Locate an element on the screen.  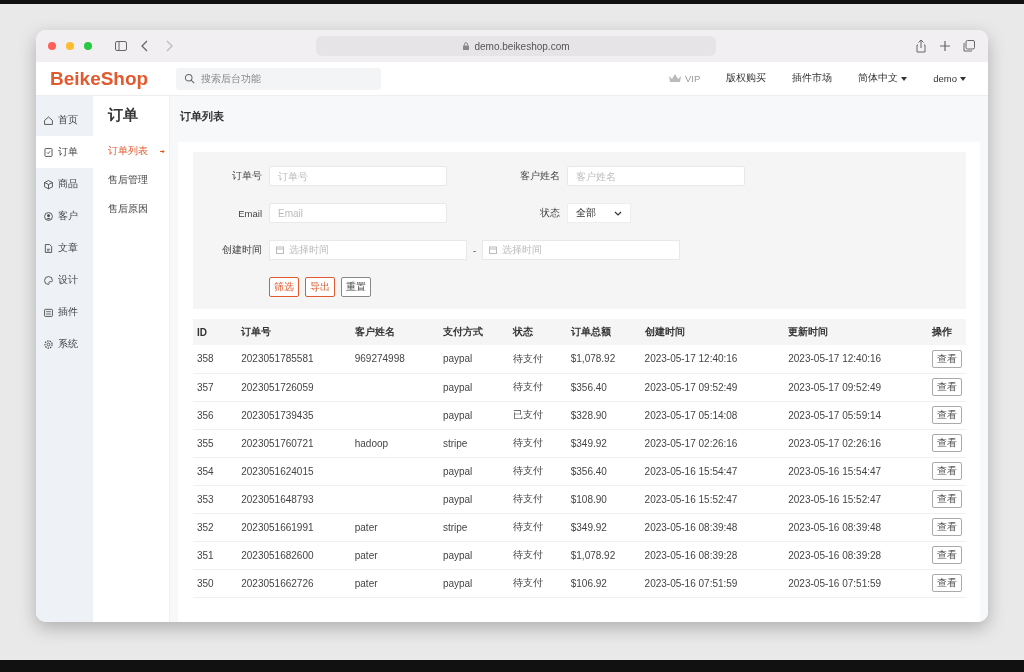
column-header: 订单号 is located at coordinates (294, 332).